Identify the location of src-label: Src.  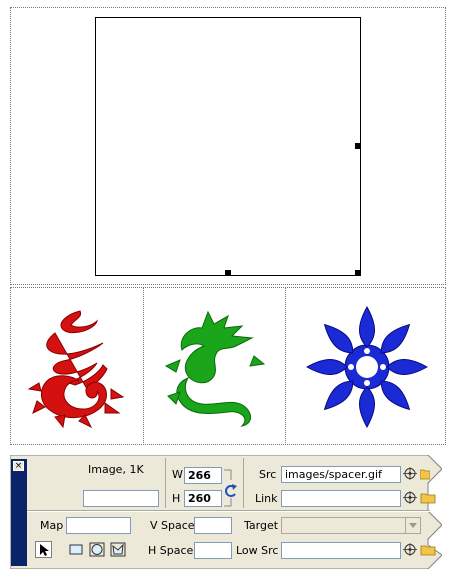
(268, 474).